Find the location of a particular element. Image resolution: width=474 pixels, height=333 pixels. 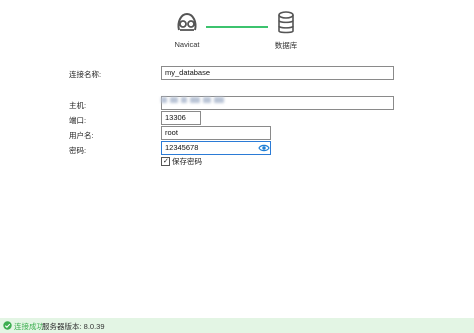

step-database: 数据库 is located at coordinates (286, 30).